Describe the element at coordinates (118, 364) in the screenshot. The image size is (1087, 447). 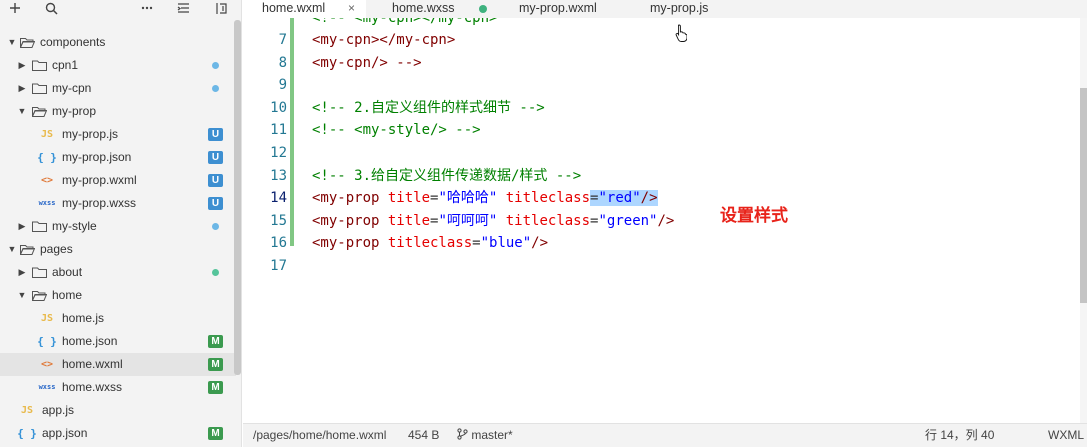
I see `tree-file: <> home.wxml M` at that location.